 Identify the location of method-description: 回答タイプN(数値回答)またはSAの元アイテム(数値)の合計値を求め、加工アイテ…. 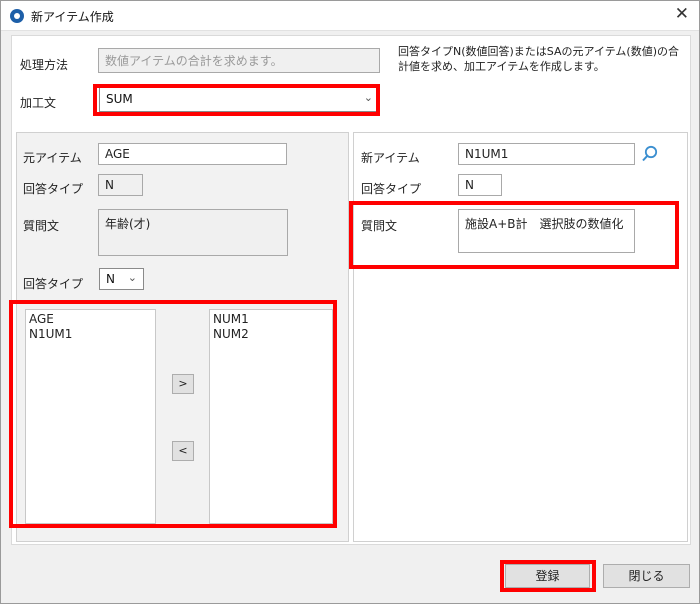
(539, 59).